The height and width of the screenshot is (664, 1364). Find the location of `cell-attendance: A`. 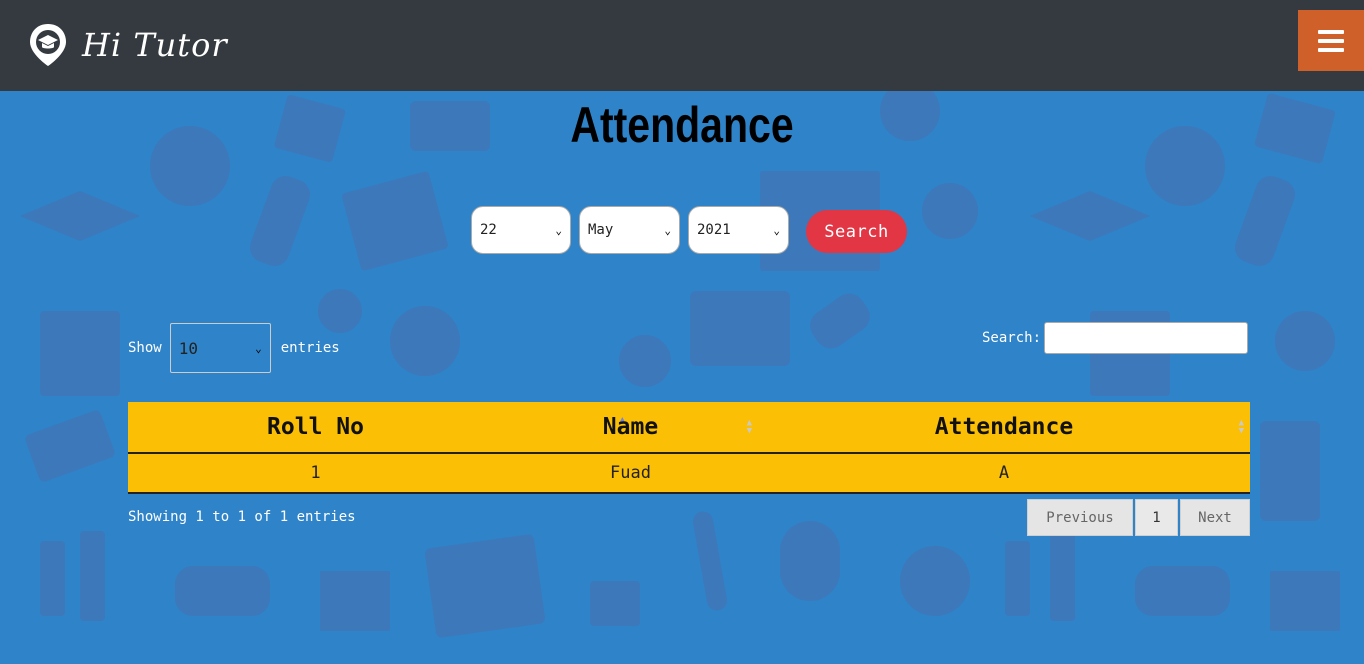

cell-attendance: A is located at coordinates (1004, 473).